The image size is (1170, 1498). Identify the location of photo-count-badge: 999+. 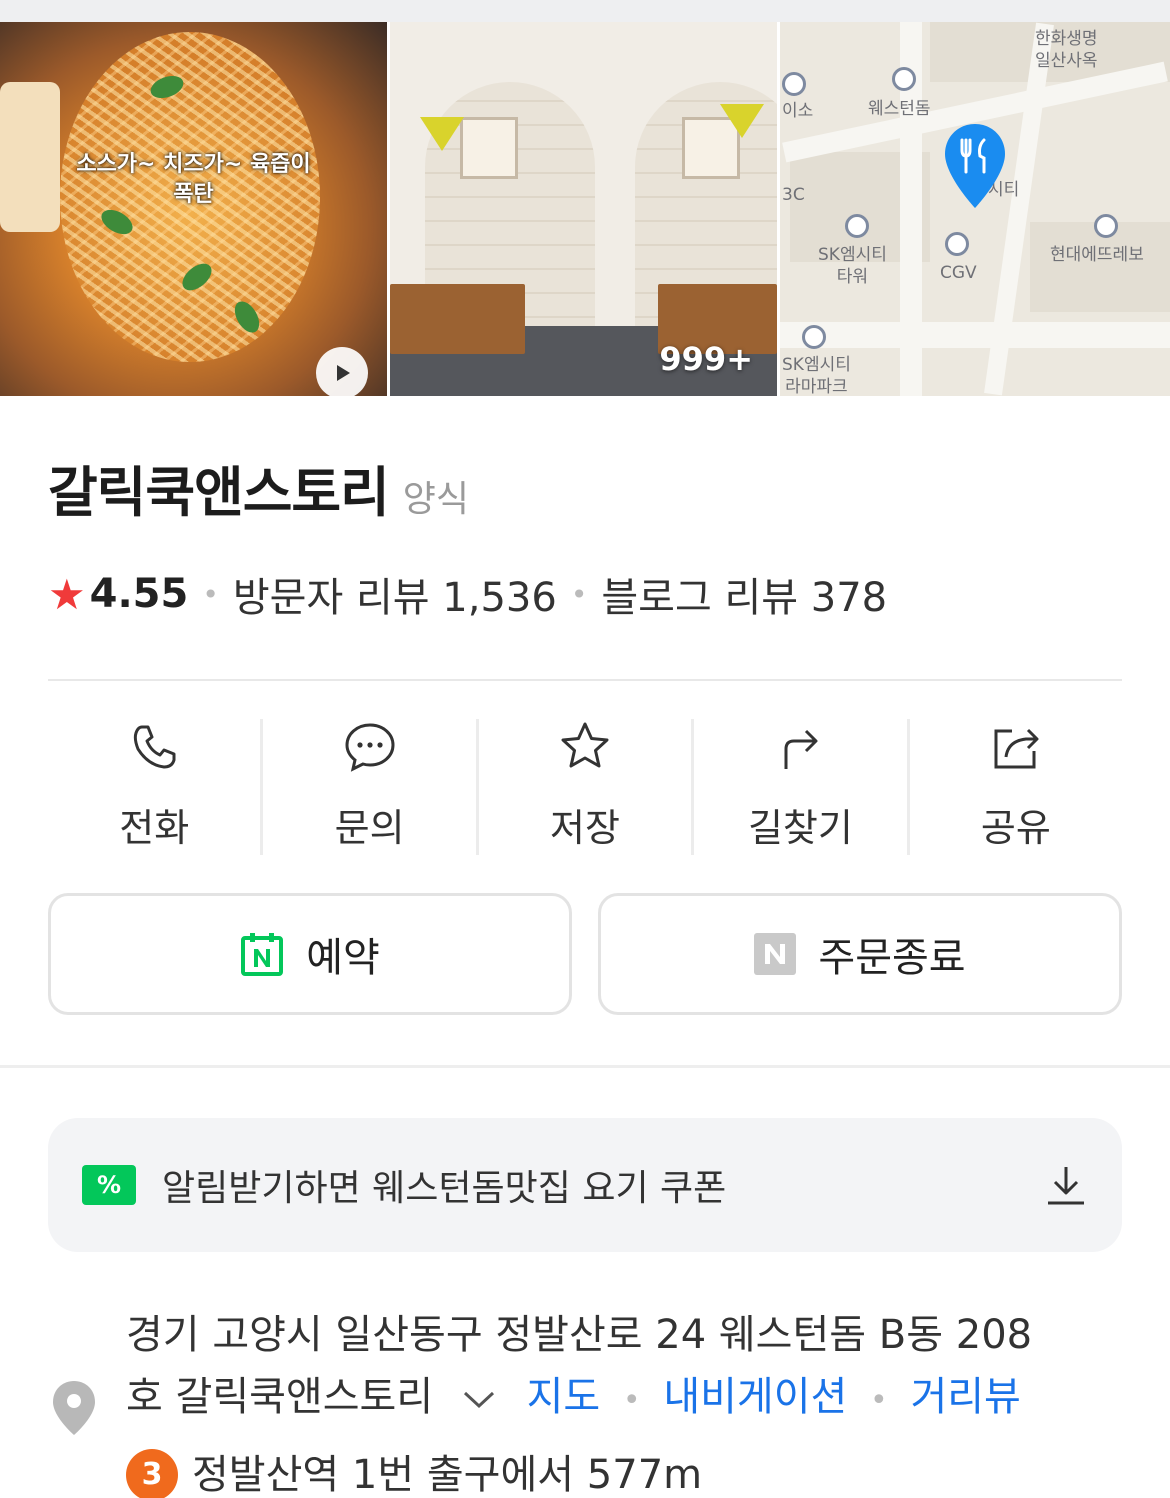
(706, 359).